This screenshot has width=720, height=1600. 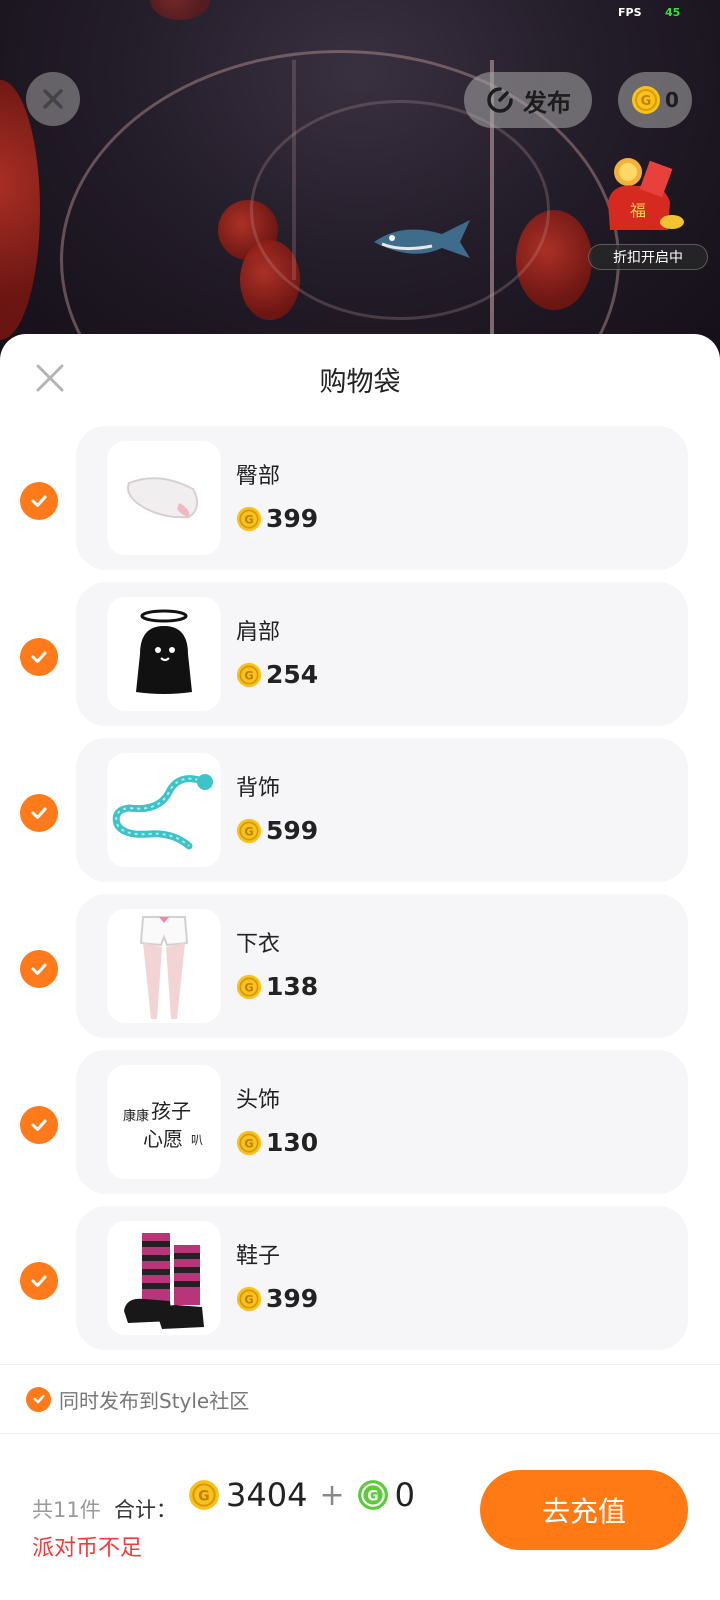 I want to click on green-coin-icon: G, so click(x=372, y=1495).